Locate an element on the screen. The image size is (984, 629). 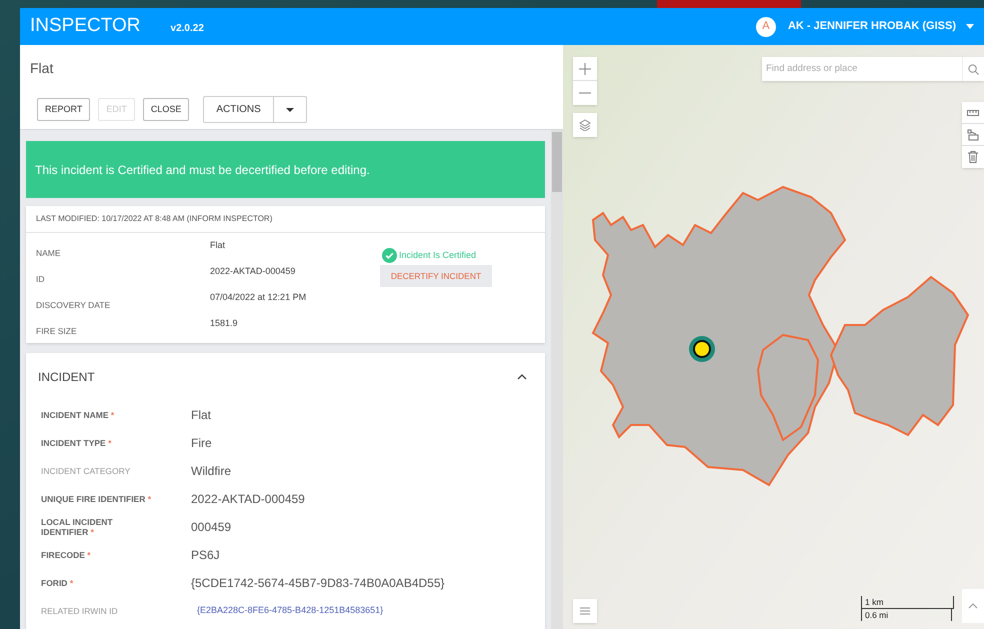
summary-value: Flat is located at coordinates (218, 245).